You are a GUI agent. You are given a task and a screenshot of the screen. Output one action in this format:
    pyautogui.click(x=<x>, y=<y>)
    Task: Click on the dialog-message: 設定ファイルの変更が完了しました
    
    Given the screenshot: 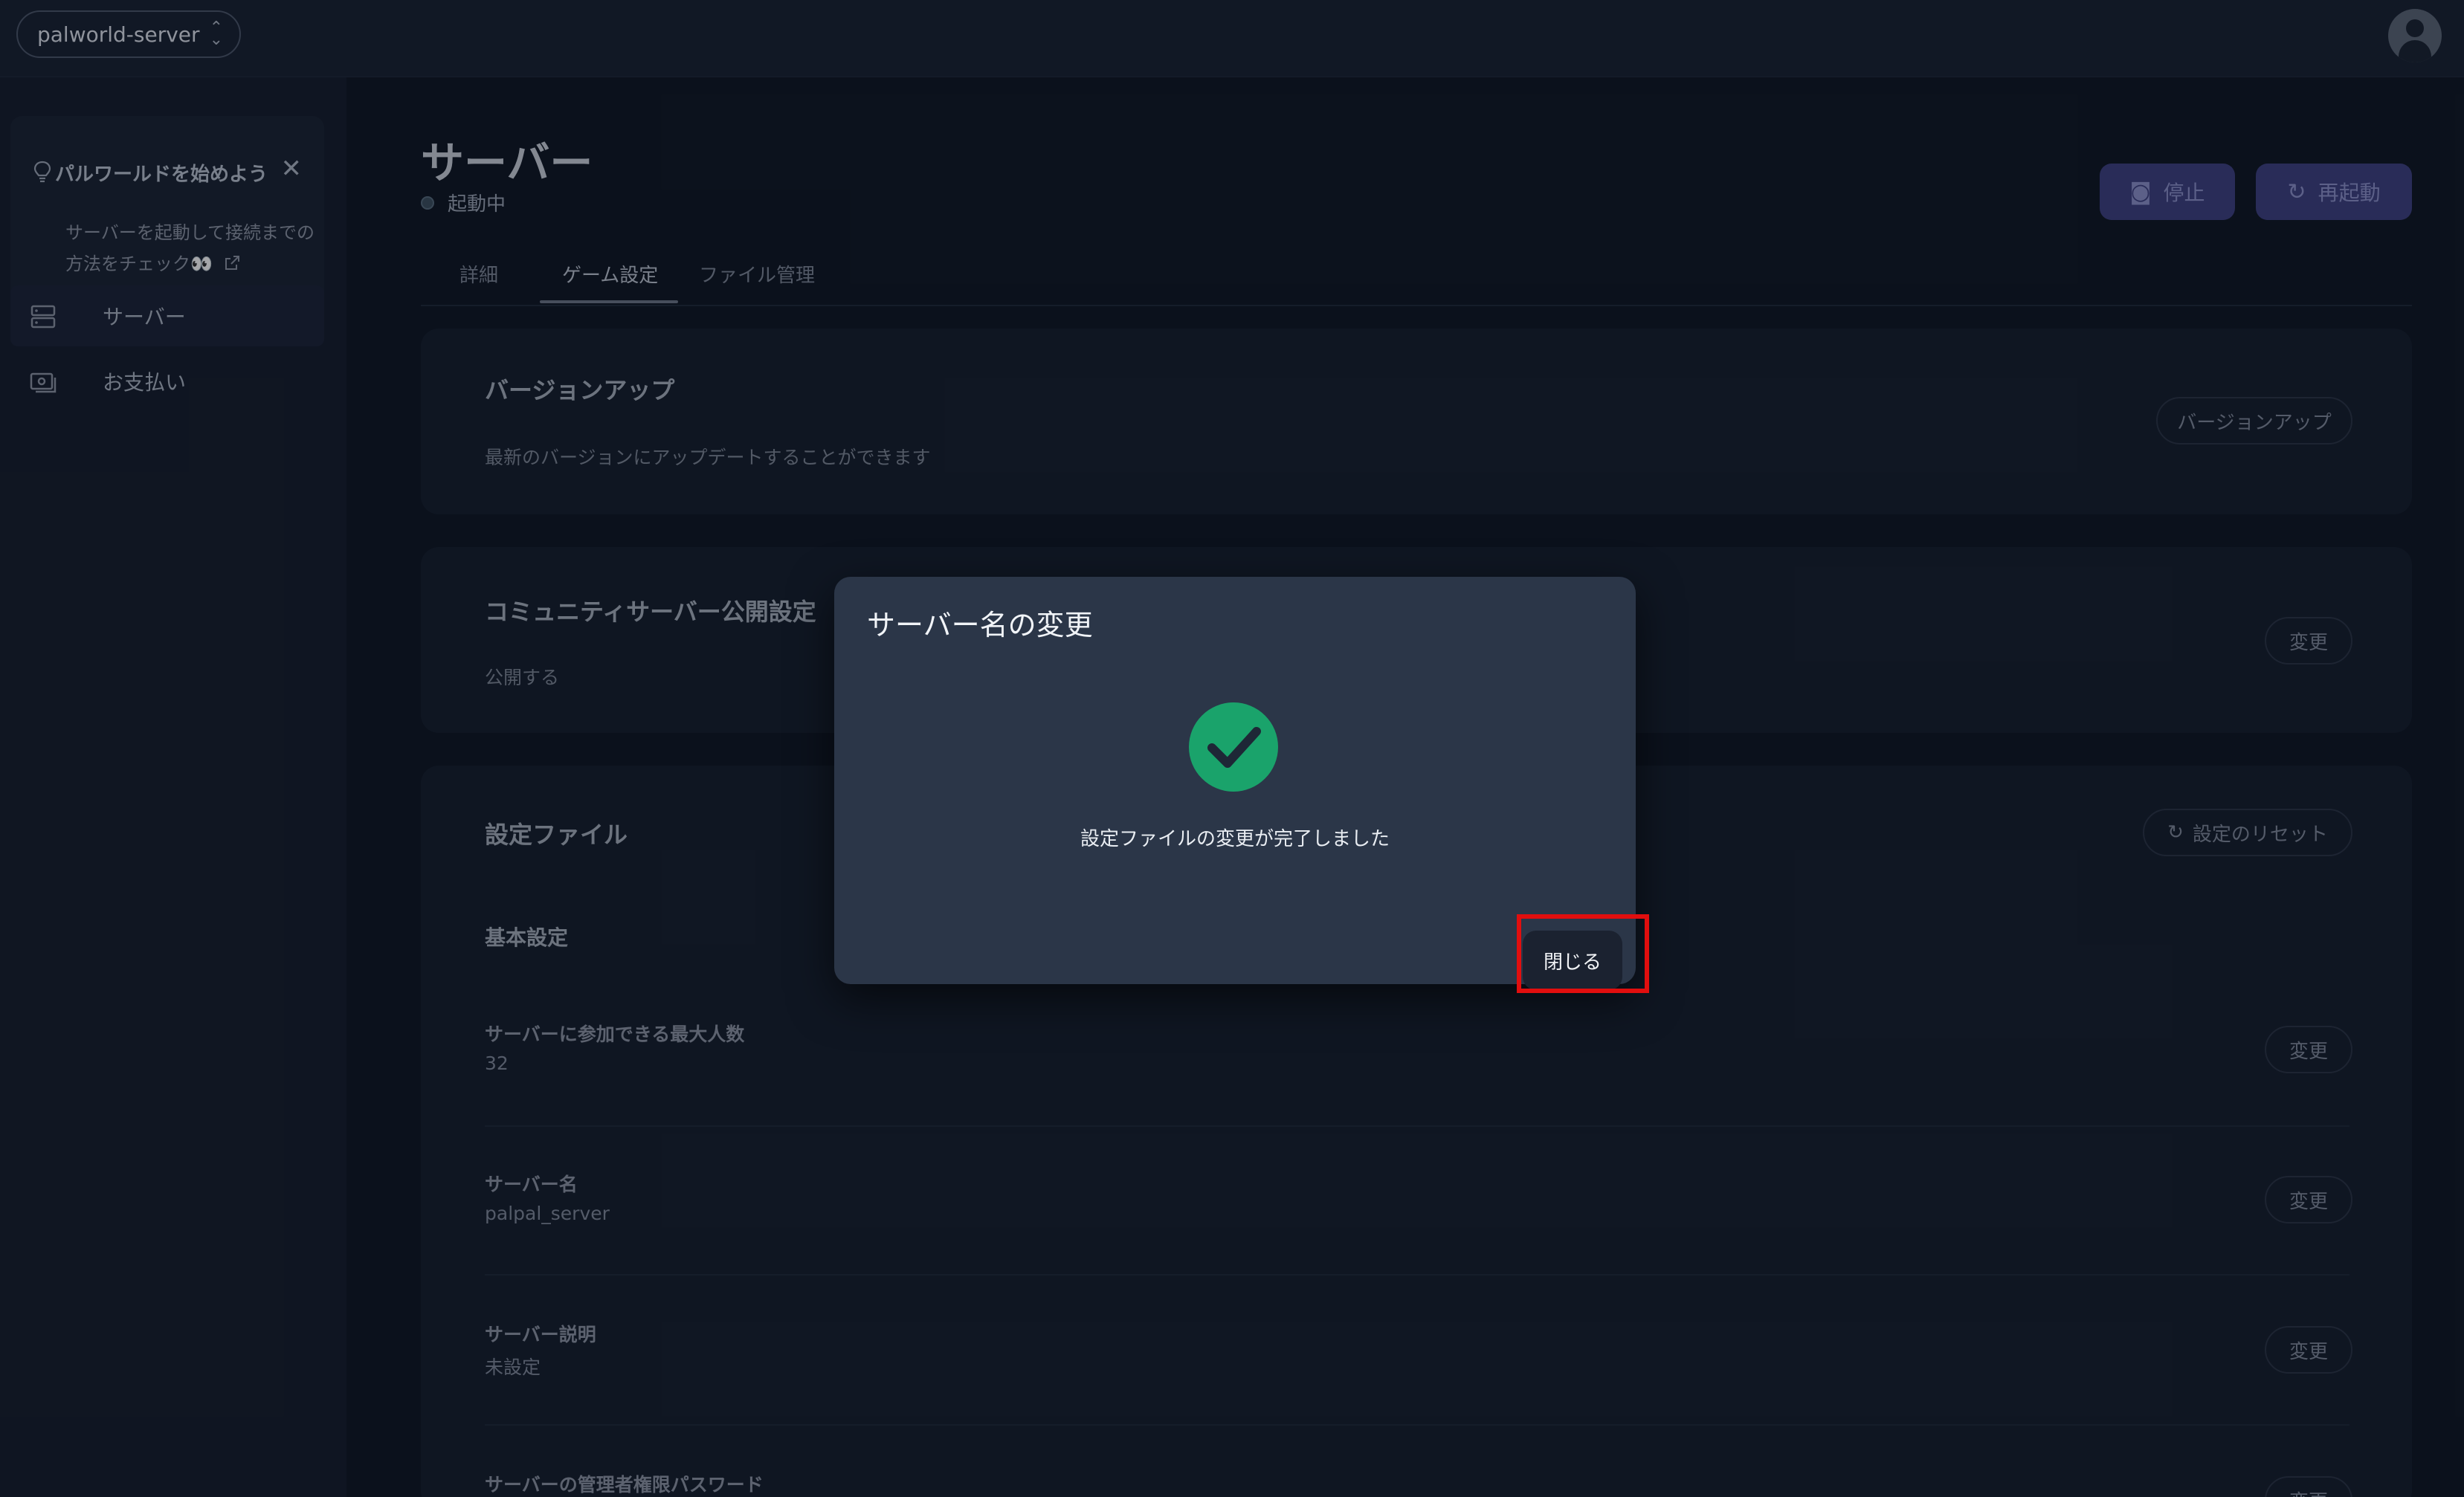 What is the action you would take?
    pyautogui.click(x=1235, y=839)
    